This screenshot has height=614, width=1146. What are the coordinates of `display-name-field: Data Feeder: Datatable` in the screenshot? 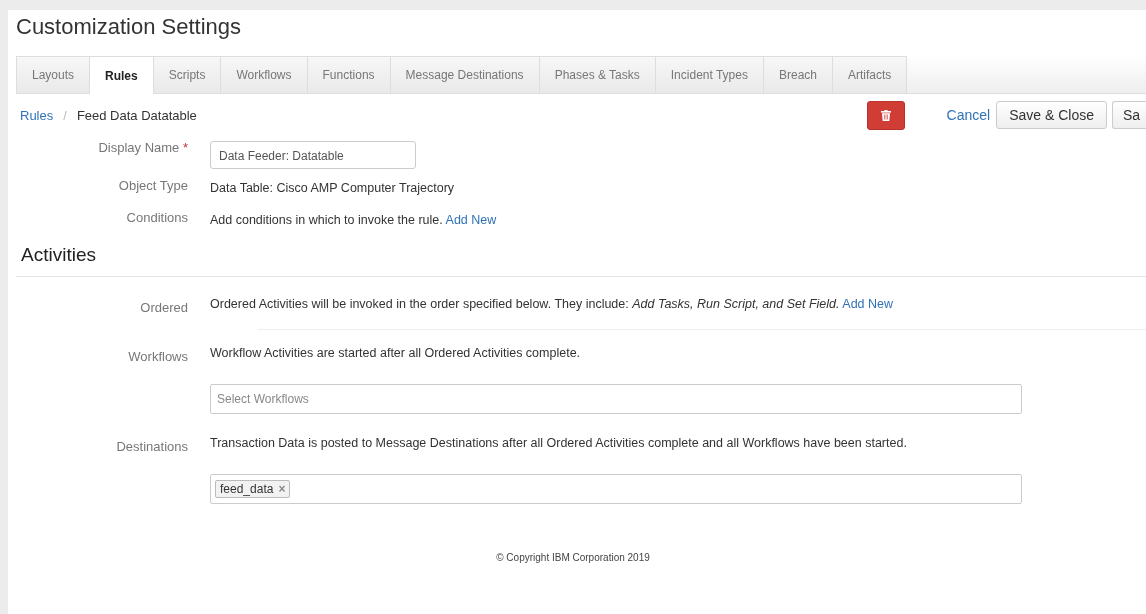 It's located at (313, 155).